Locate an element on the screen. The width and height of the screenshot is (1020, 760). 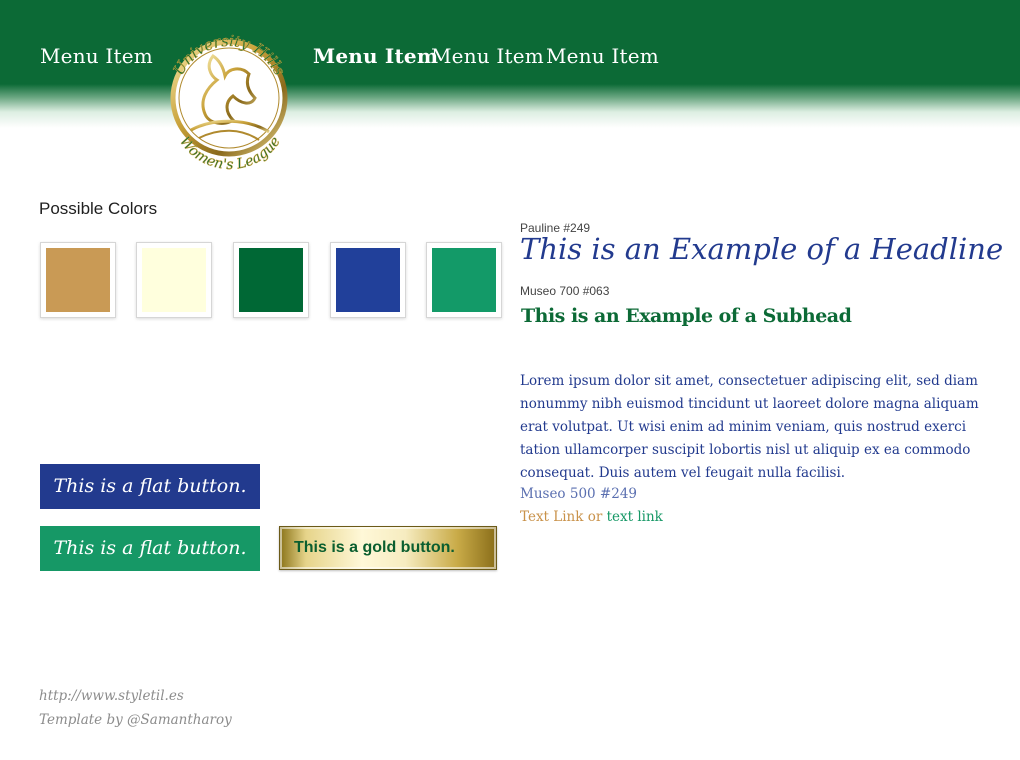
subhead-font-label: Museo 700 #063 is located at coordinates (565, 291).